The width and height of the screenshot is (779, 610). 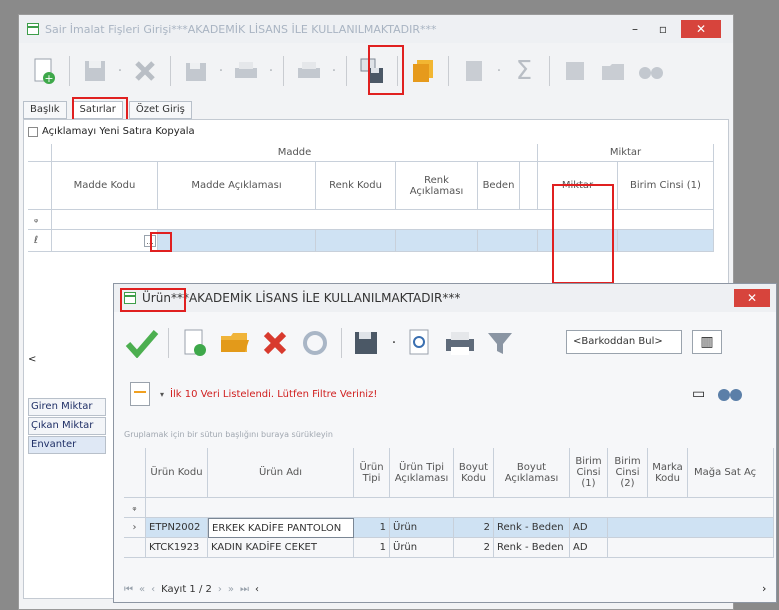 I want to click on row2-urun-tipi-aciklamasi: Ürün, so click(x=422, y=548).